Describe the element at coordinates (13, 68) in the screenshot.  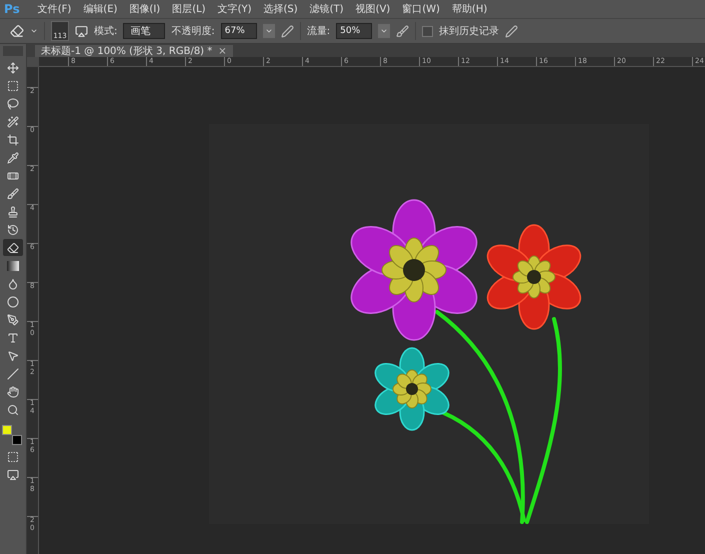
I see `move-icon` at that location.